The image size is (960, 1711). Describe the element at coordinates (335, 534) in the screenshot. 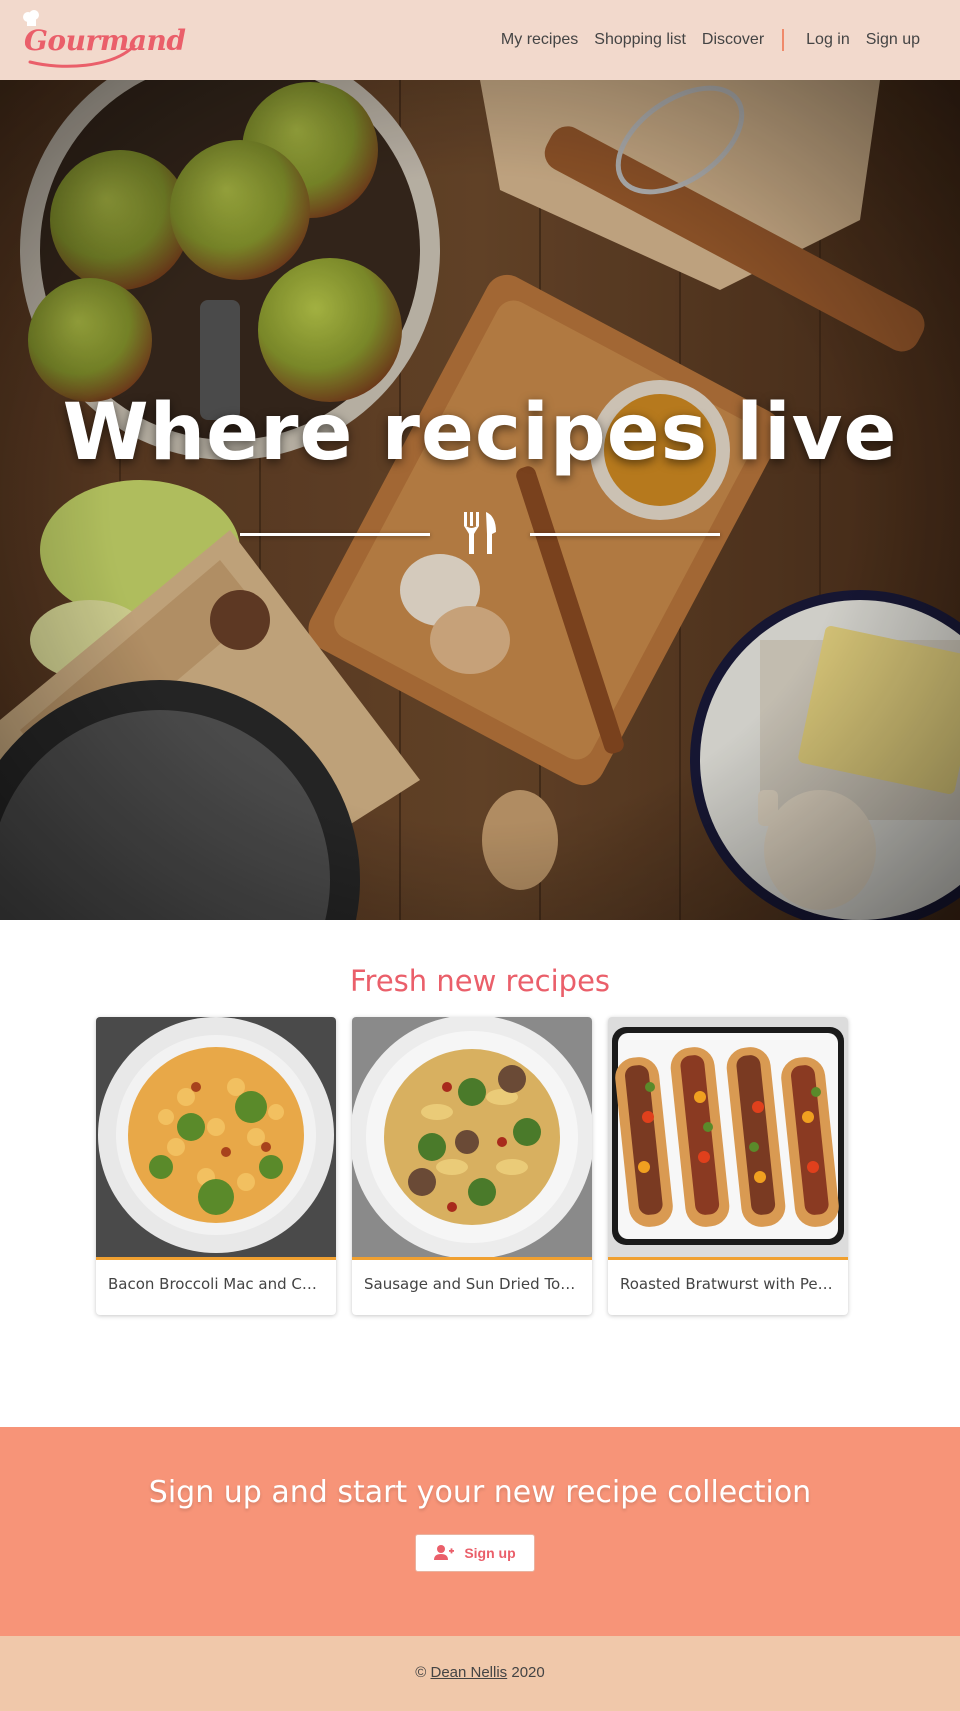

I see `hero-divider-left` at that location.